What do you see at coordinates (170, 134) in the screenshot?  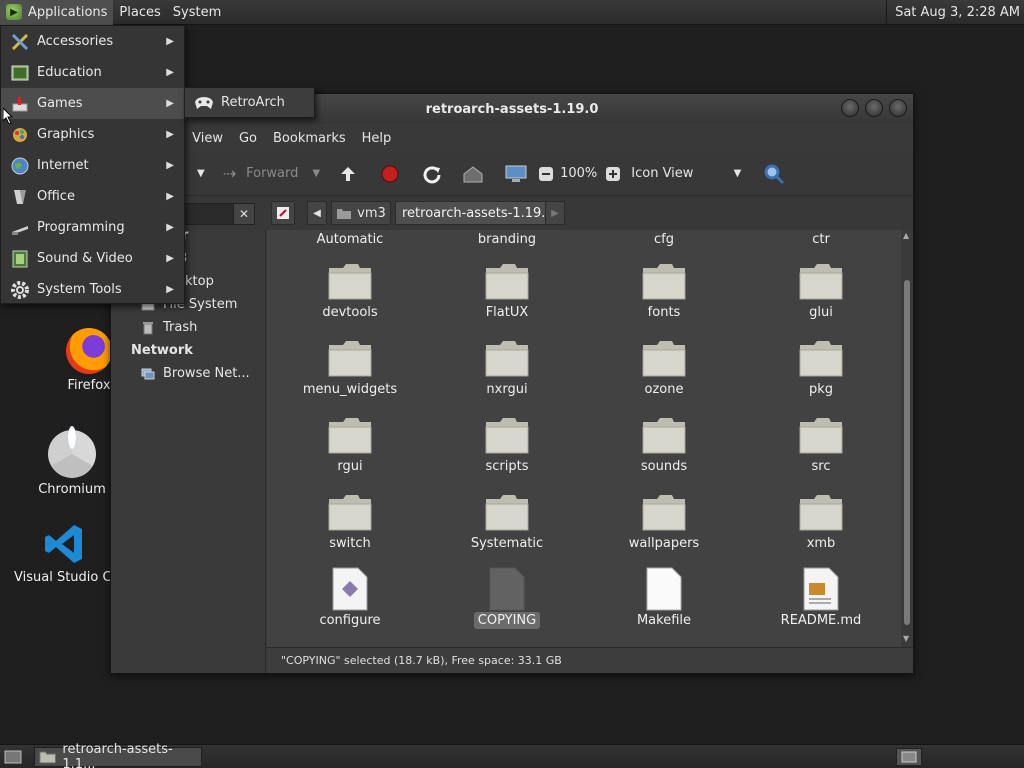 I see `chevron-right-icon: ▶` at bounding box center [170, 134].